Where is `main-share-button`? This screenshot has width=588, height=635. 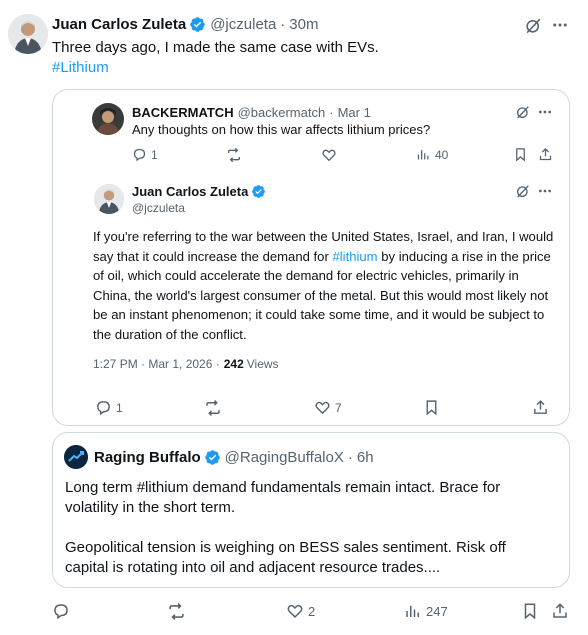
main-share-button is located at coordinates (560, 611).